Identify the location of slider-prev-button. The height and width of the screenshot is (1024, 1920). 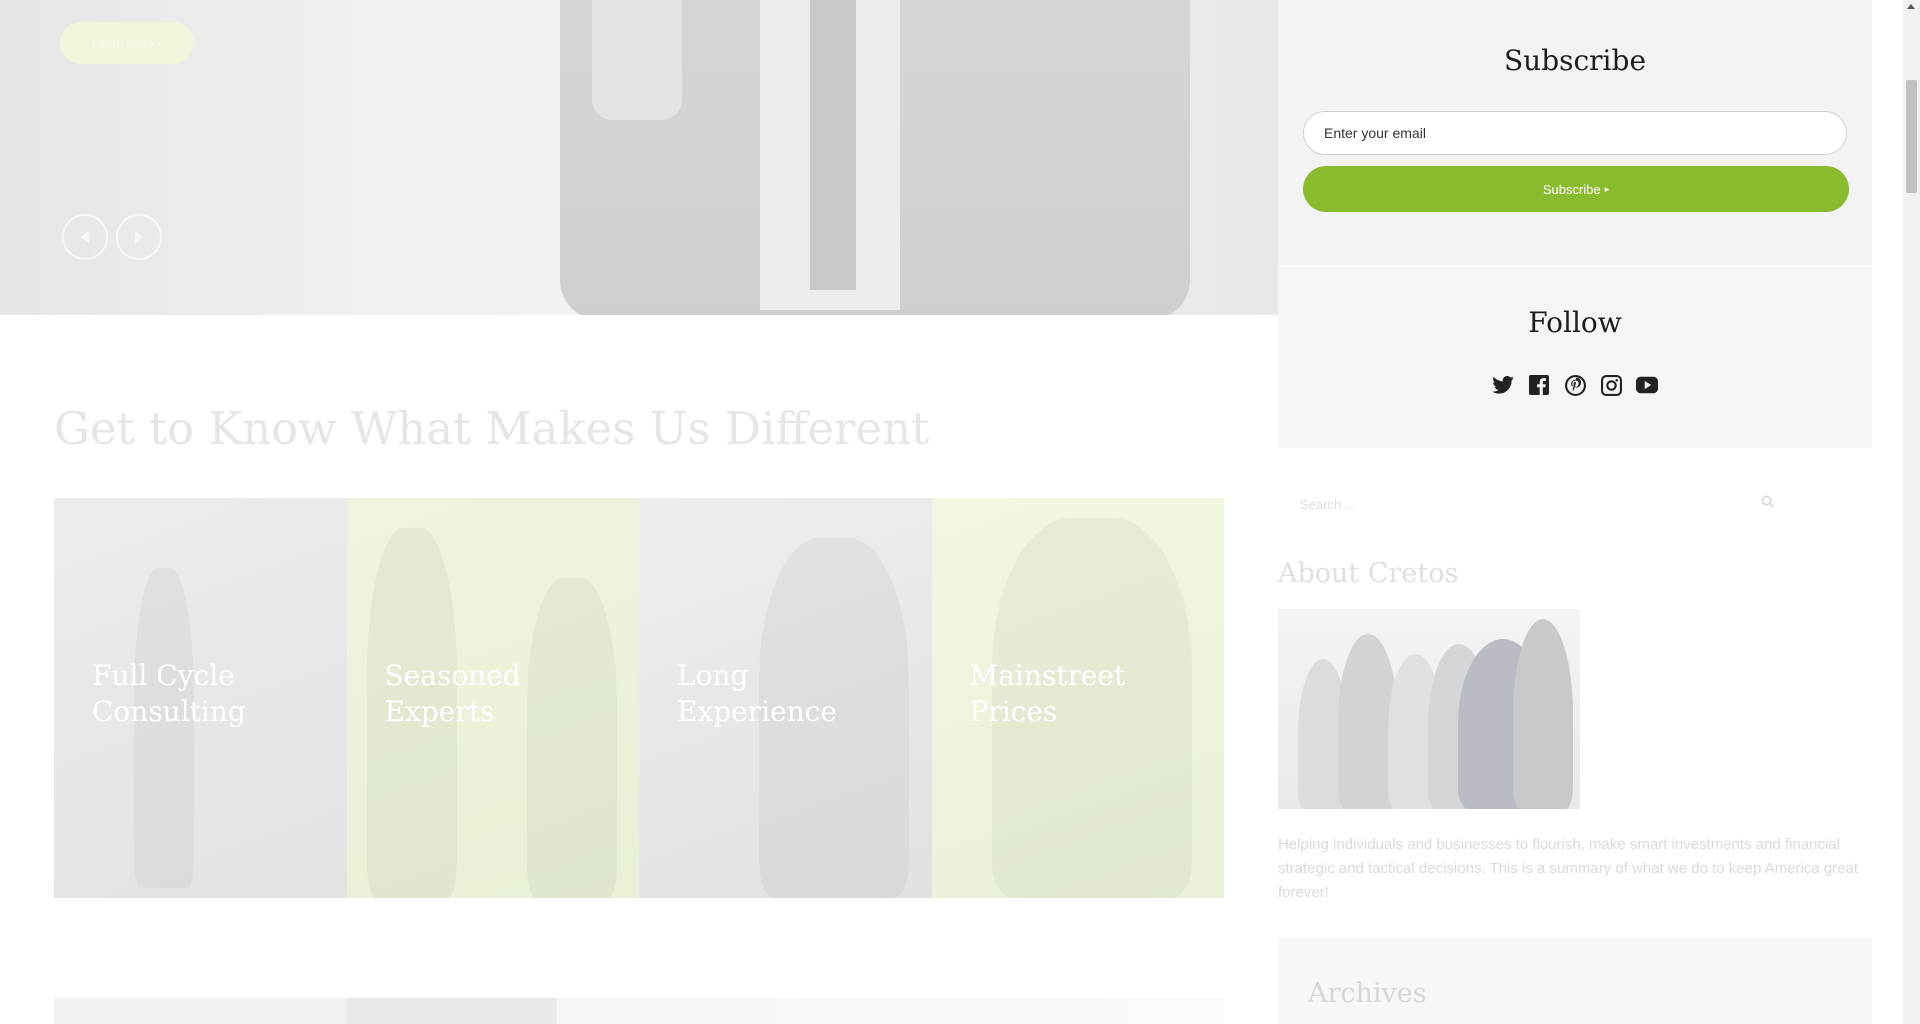
(85, 237).